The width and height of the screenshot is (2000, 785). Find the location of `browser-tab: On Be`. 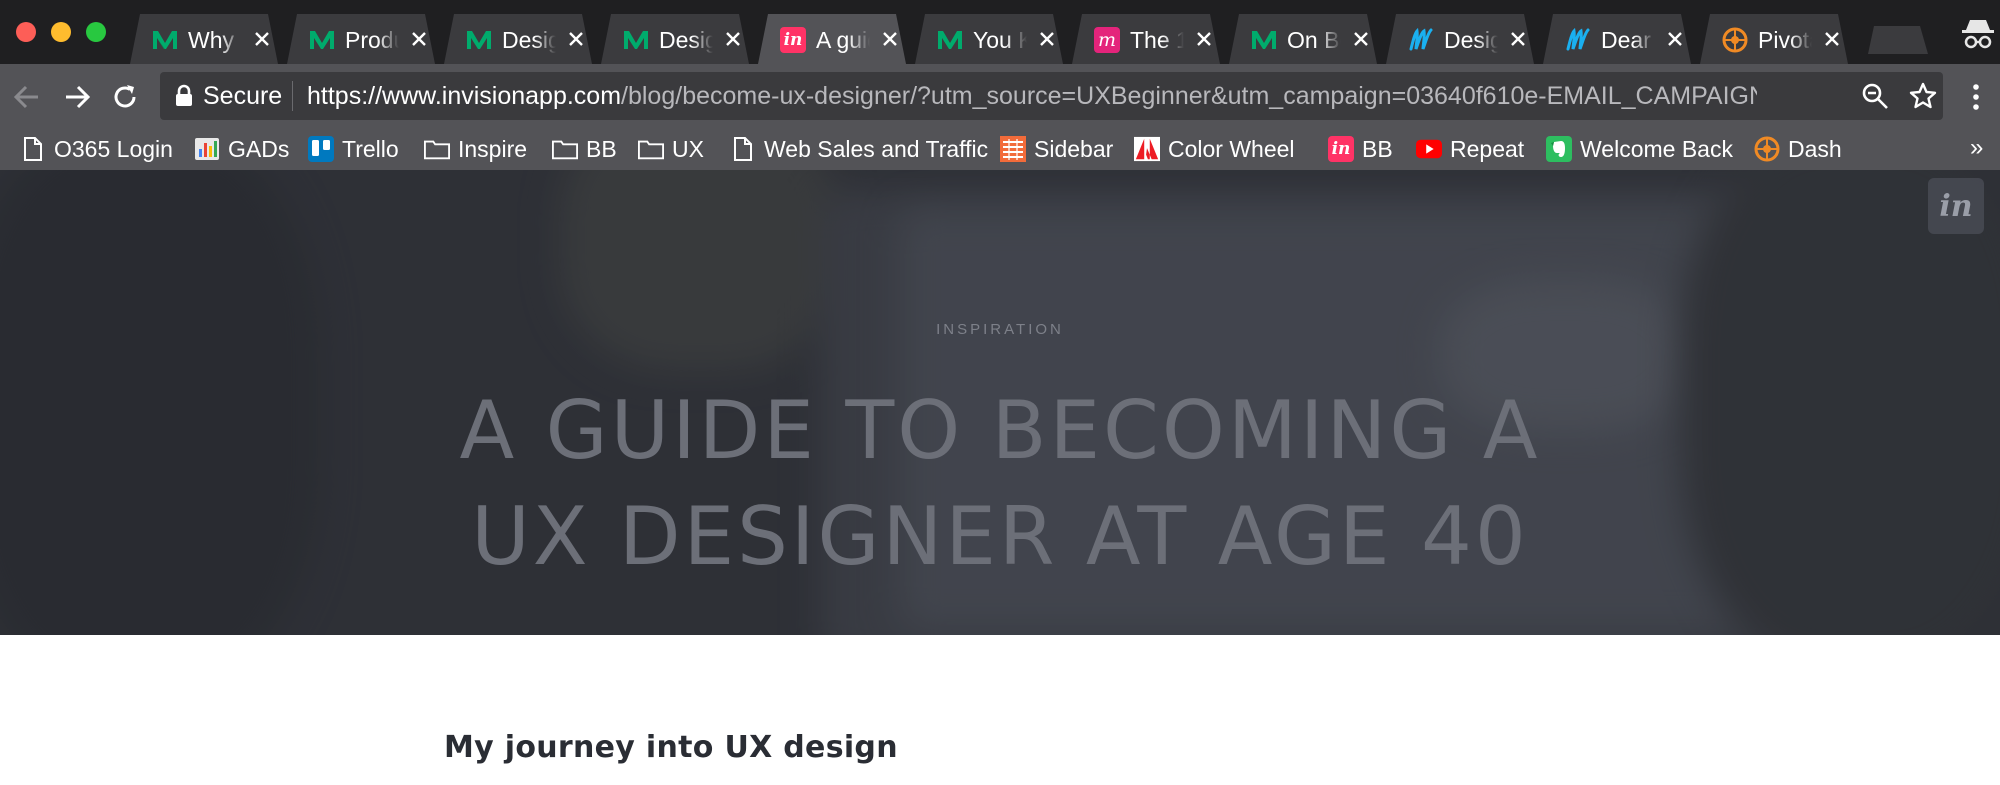

browser-tab: On Be is located at coordinates (1303, 39).